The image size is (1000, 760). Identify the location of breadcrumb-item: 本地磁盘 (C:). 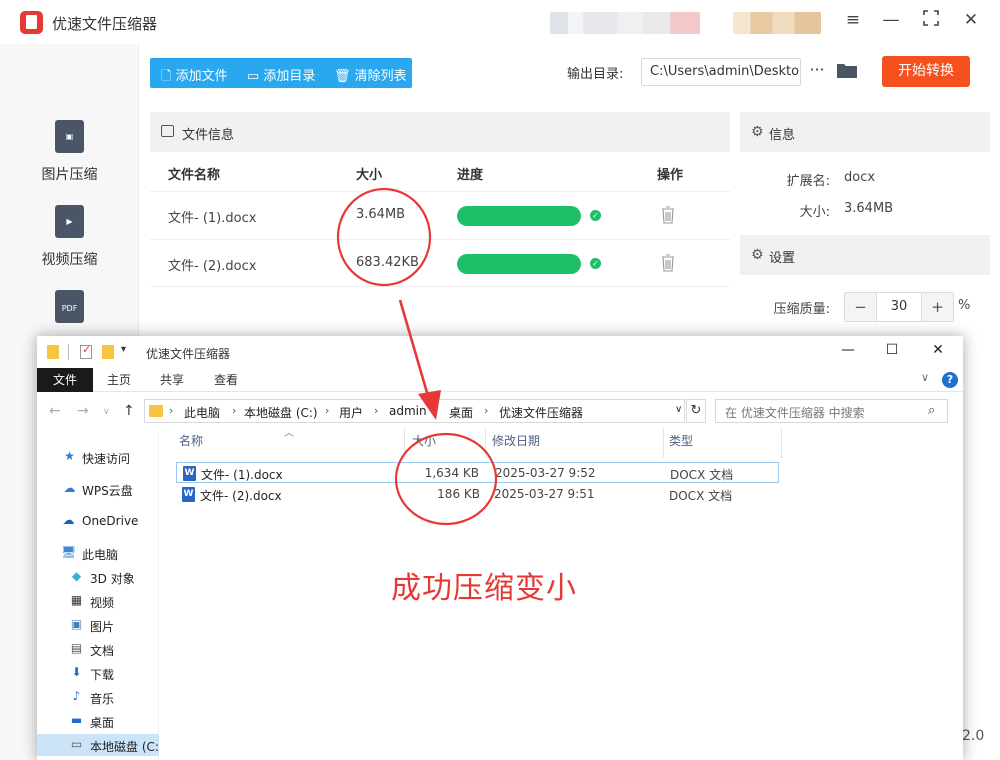
(281, 412).